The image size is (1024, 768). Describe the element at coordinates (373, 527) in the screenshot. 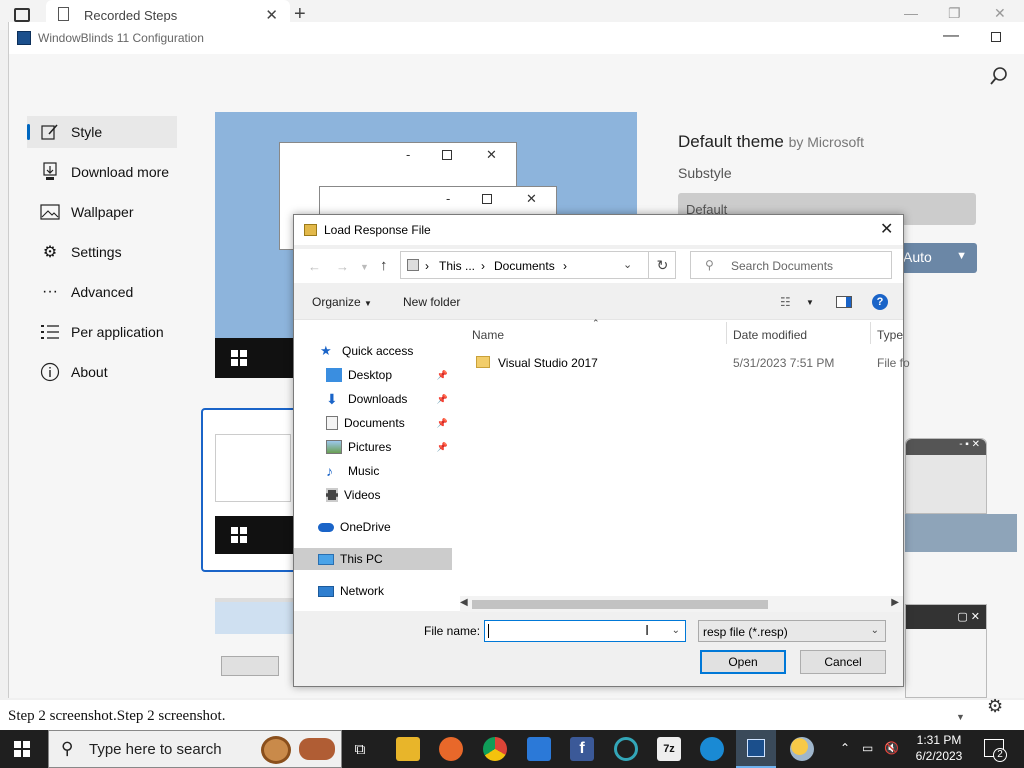

I see `tree-item-onedrive: OneDrive` at that location.